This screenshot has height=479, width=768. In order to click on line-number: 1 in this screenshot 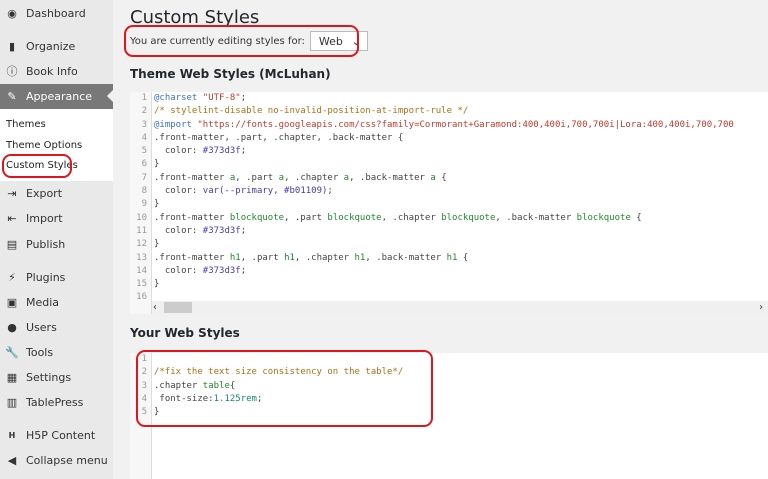, I will do `click(144, 98)`.